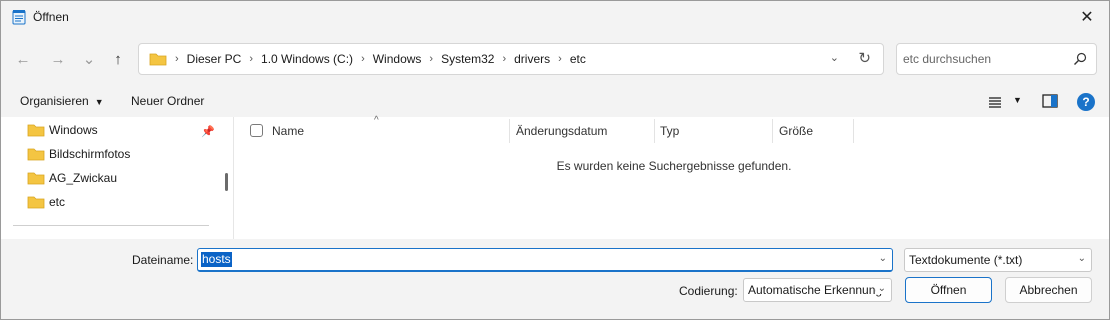 This screenshot has height=320, width=1110. What do you see at coordinates (163, 260) in the screenshot?
I see `filename-label: Dateiname:` at bounding box center [163, 260].